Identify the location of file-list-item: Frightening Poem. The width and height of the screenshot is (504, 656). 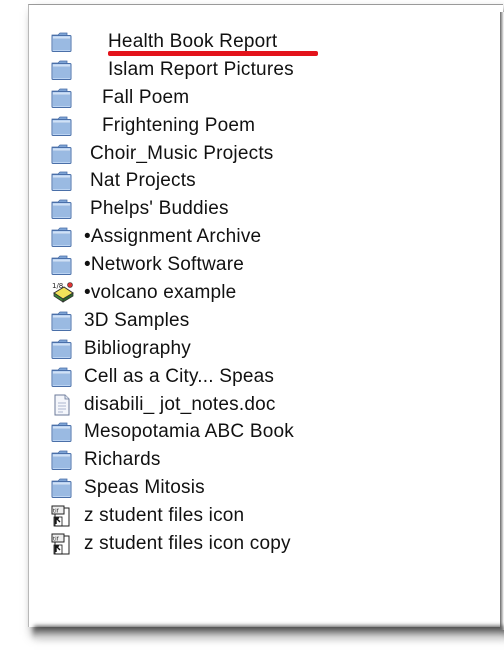
(172, 126).